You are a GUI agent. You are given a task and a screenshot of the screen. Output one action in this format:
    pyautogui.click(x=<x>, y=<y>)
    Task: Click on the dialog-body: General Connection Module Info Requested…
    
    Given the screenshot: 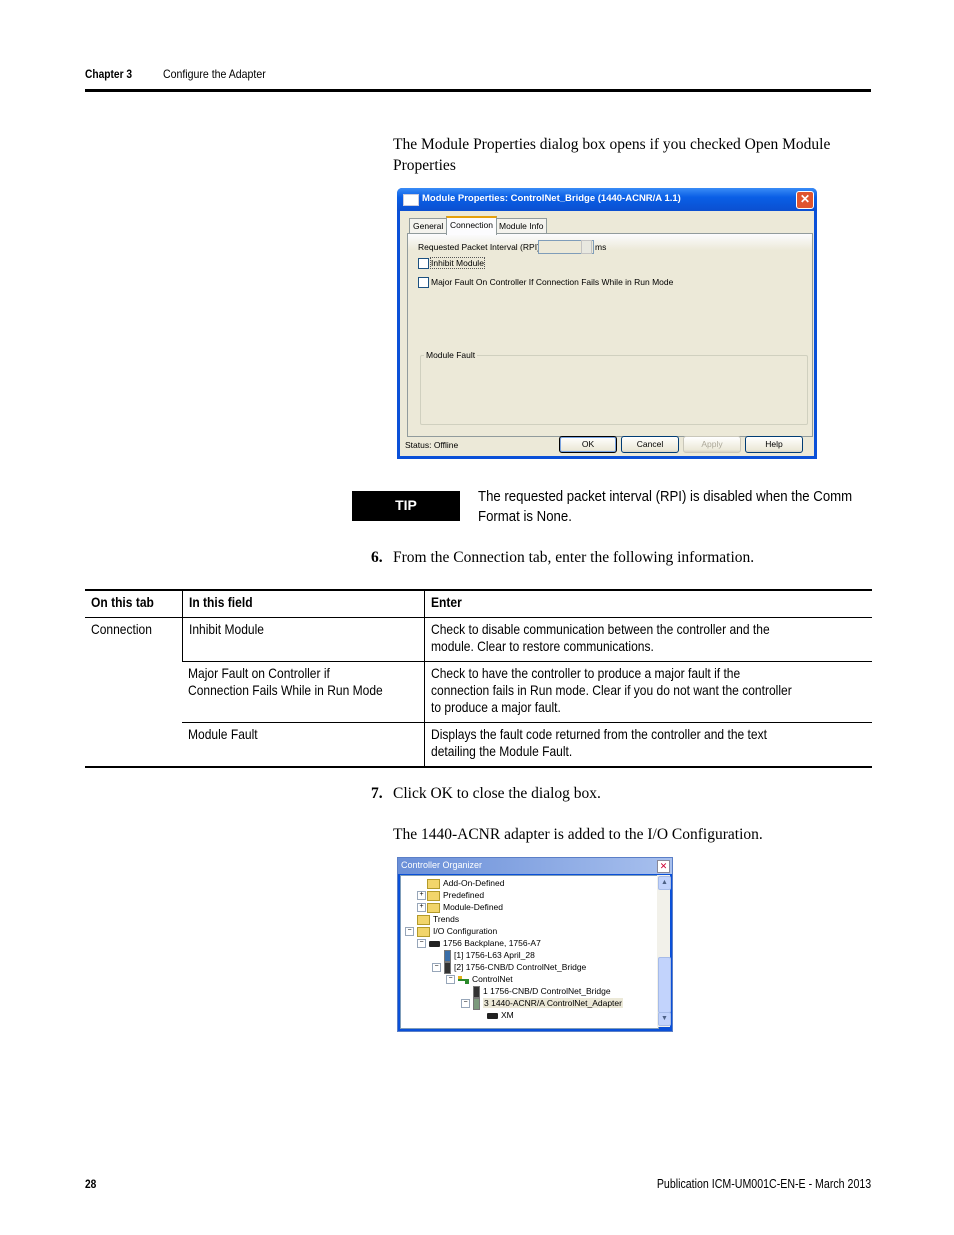 What is the action you would take?
    pyautogui.click(x=607, y=333)
    